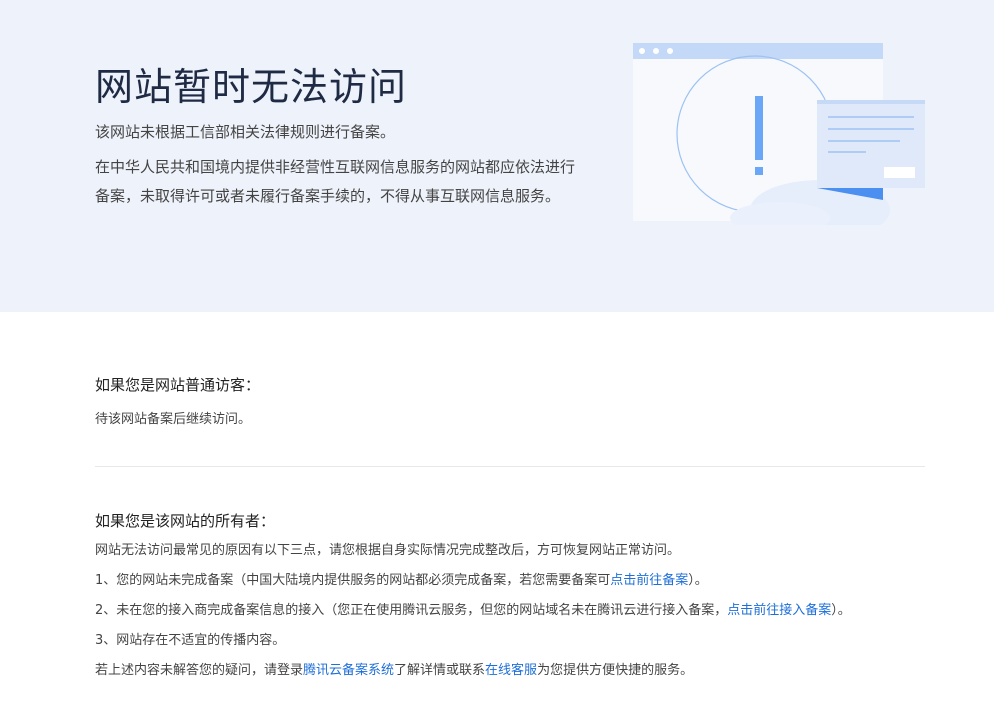 Image resolution: width=994 pixels, height=713 pixels. Describe the element at coordinates (511, 670) in the screenshot. I see `online-support-link: 在线客服` at that location.